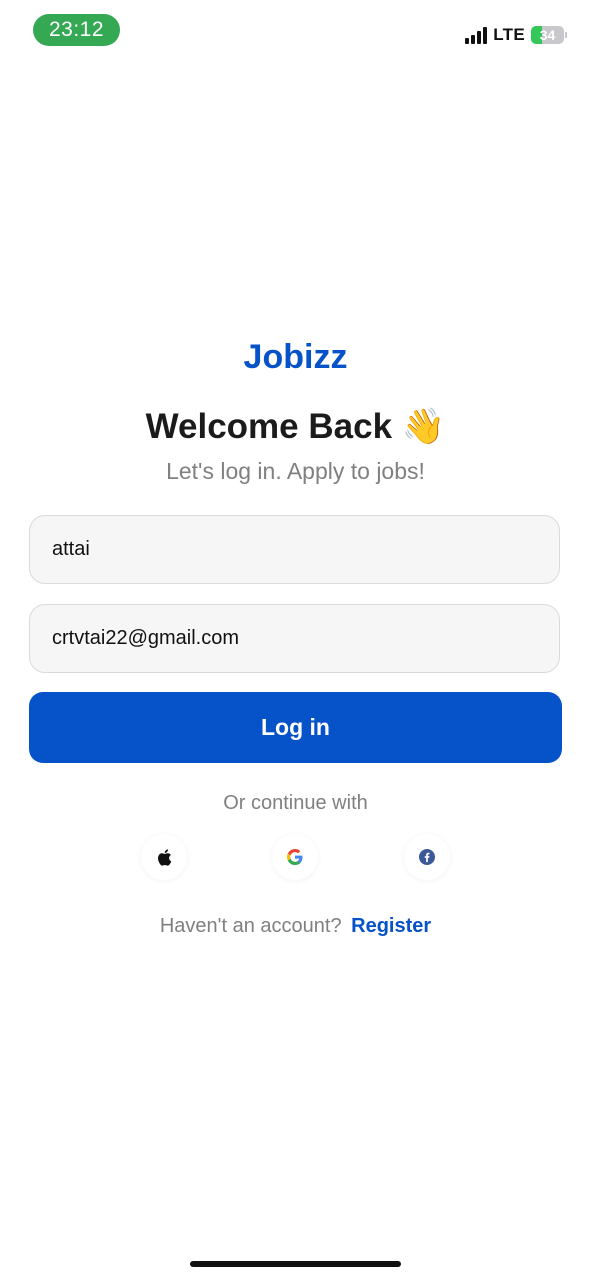 The width and height of the screenshot is (591, 1280). I want to click on facebook-icon, so click(427, 857).